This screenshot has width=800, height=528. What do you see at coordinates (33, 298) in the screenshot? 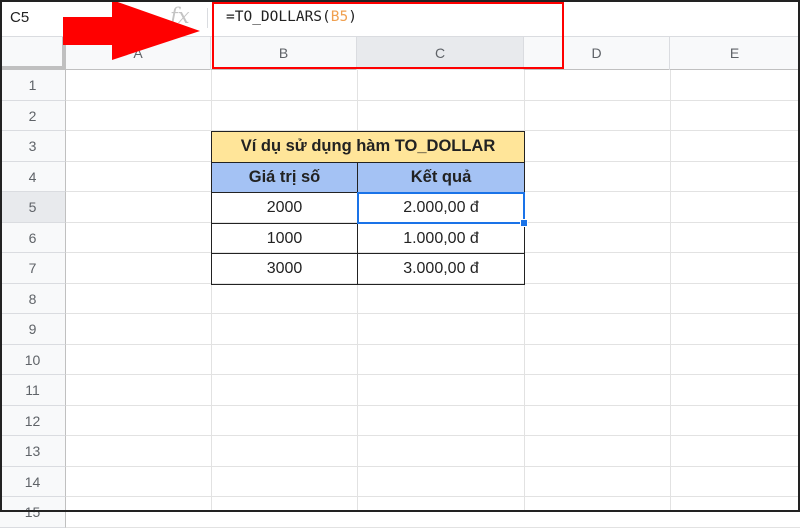
I see `row-header-8: 8` at bounding box center [33, 298].